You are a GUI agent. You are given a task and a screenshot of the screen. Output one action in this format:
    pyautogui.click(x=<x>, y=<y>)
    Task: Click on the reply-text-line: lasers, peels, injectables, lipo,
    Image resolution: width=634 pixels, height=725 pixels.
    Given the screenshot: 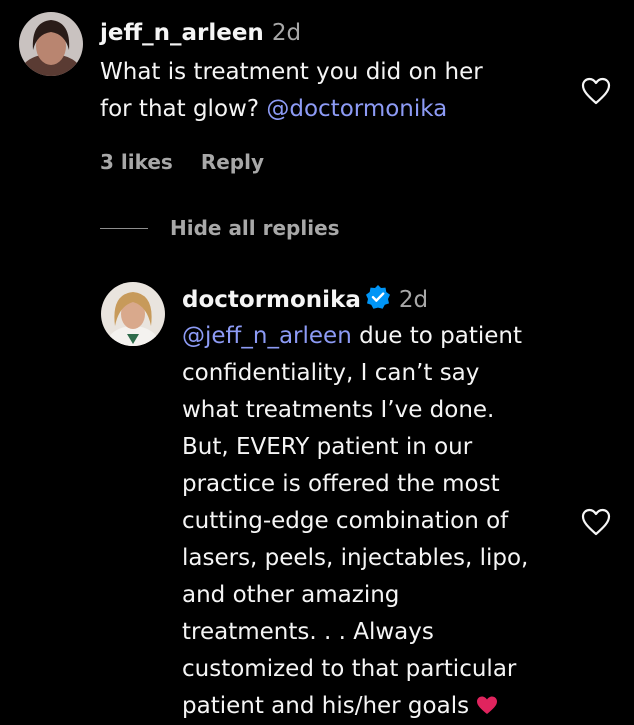 What is the action you would take?
    pyautogui.click(x=355, y=558)
    